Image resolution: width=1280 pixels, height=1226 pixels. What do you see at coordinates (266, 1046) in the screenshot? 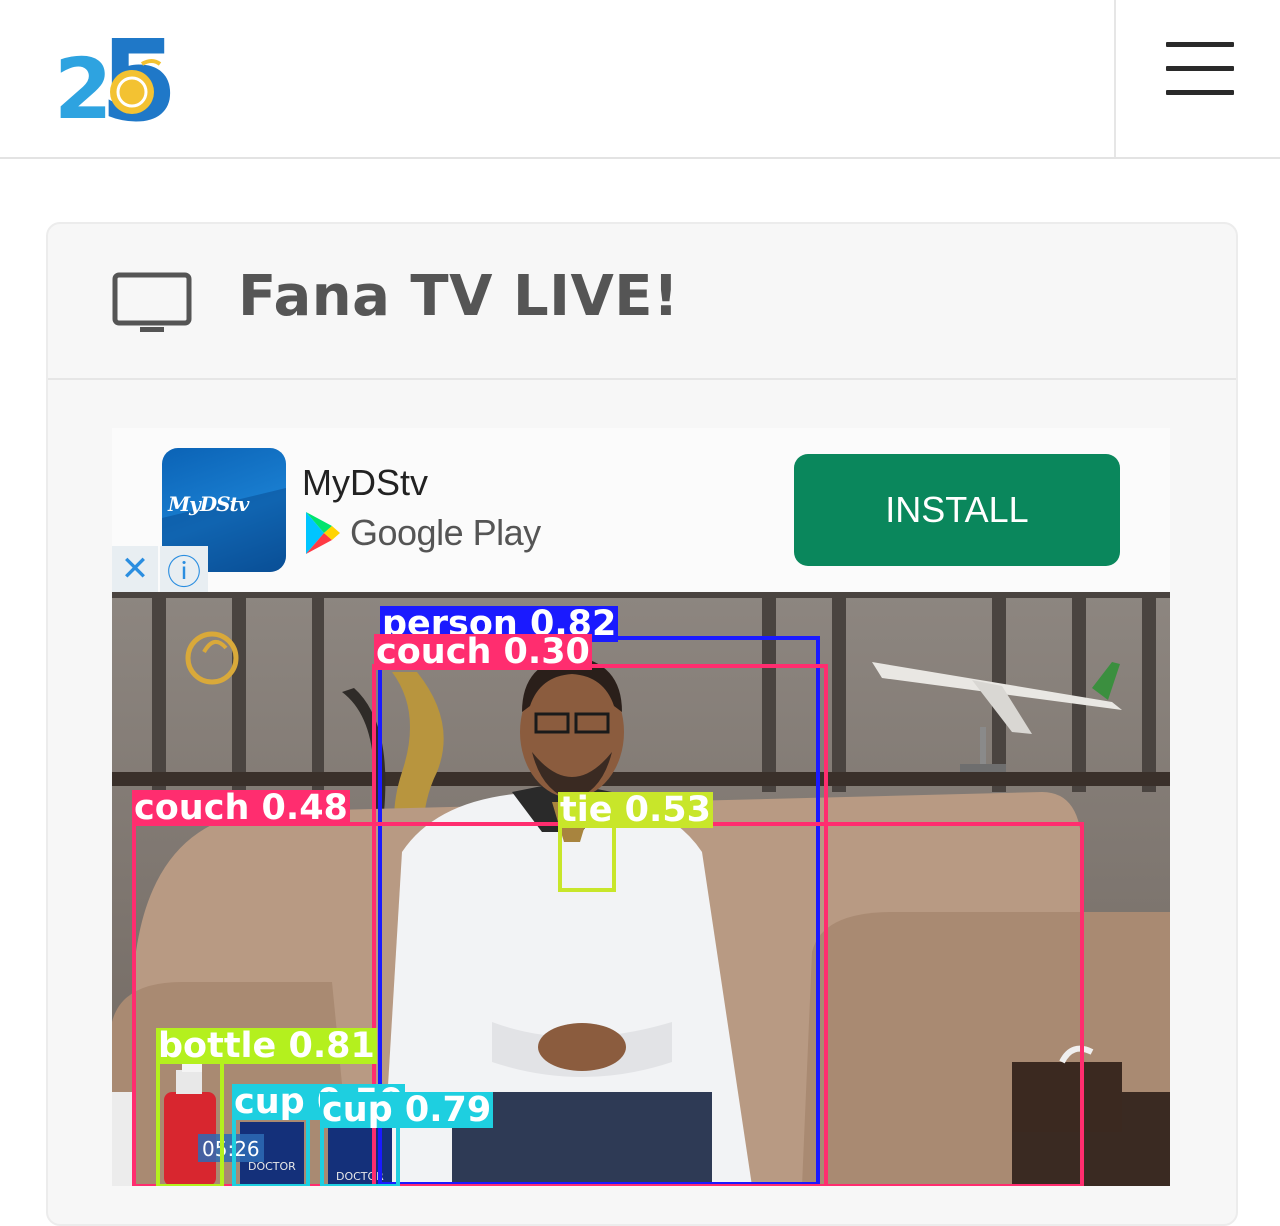
I see `detection-label-bottle: bottle 0.81` at bounding box center [266, 1046].